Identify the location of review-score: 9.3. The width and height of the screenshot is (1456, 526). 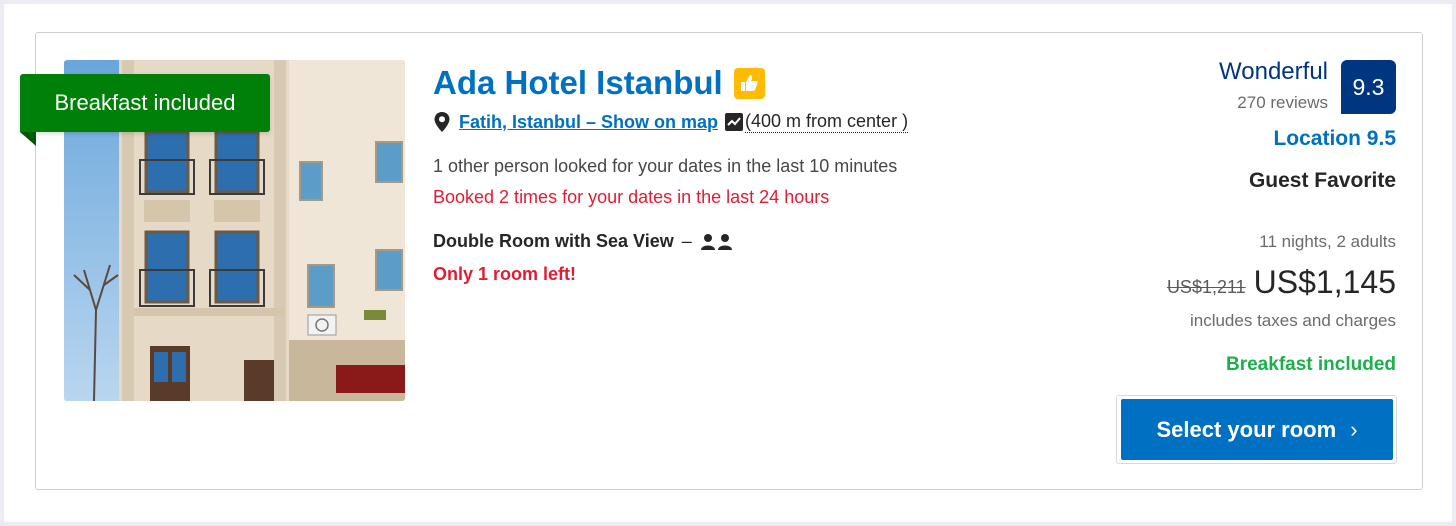
(1368, 86).